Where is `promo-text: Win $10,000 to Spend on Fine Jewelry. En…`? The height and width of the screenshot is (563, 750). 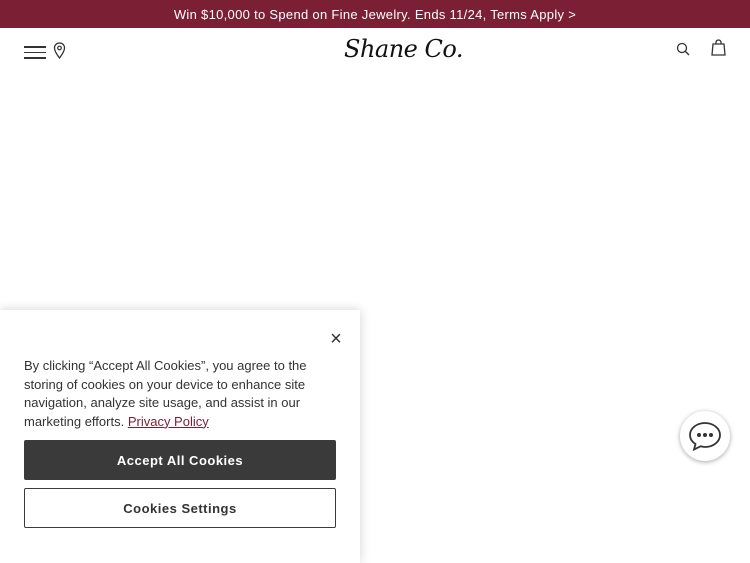 promo-text: Win $10,000 to Spend on Fine Jewelry. En… is located at coordinates (375, 14).